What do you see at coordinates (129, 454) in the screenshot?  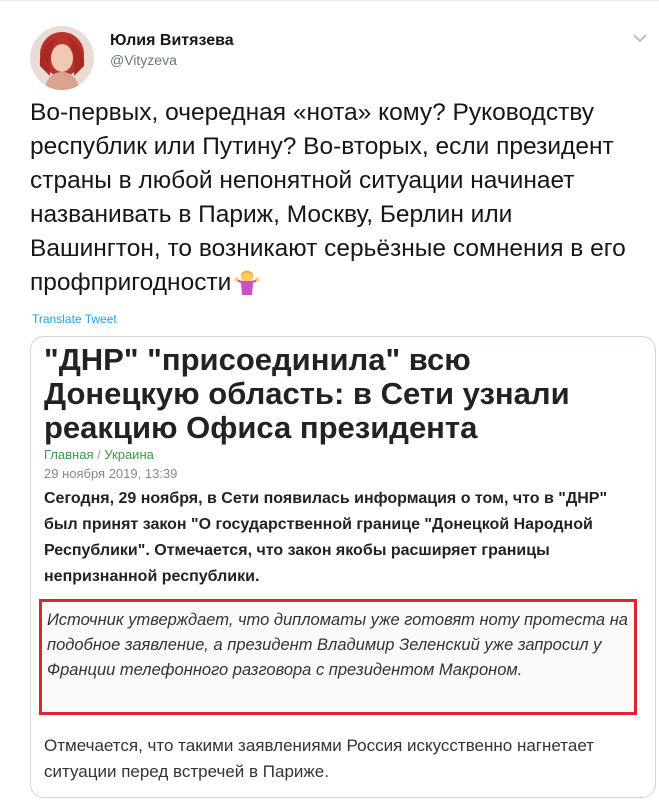 I see `breadcrumb-ukraine: Украина` at bounding box center [129, 454].